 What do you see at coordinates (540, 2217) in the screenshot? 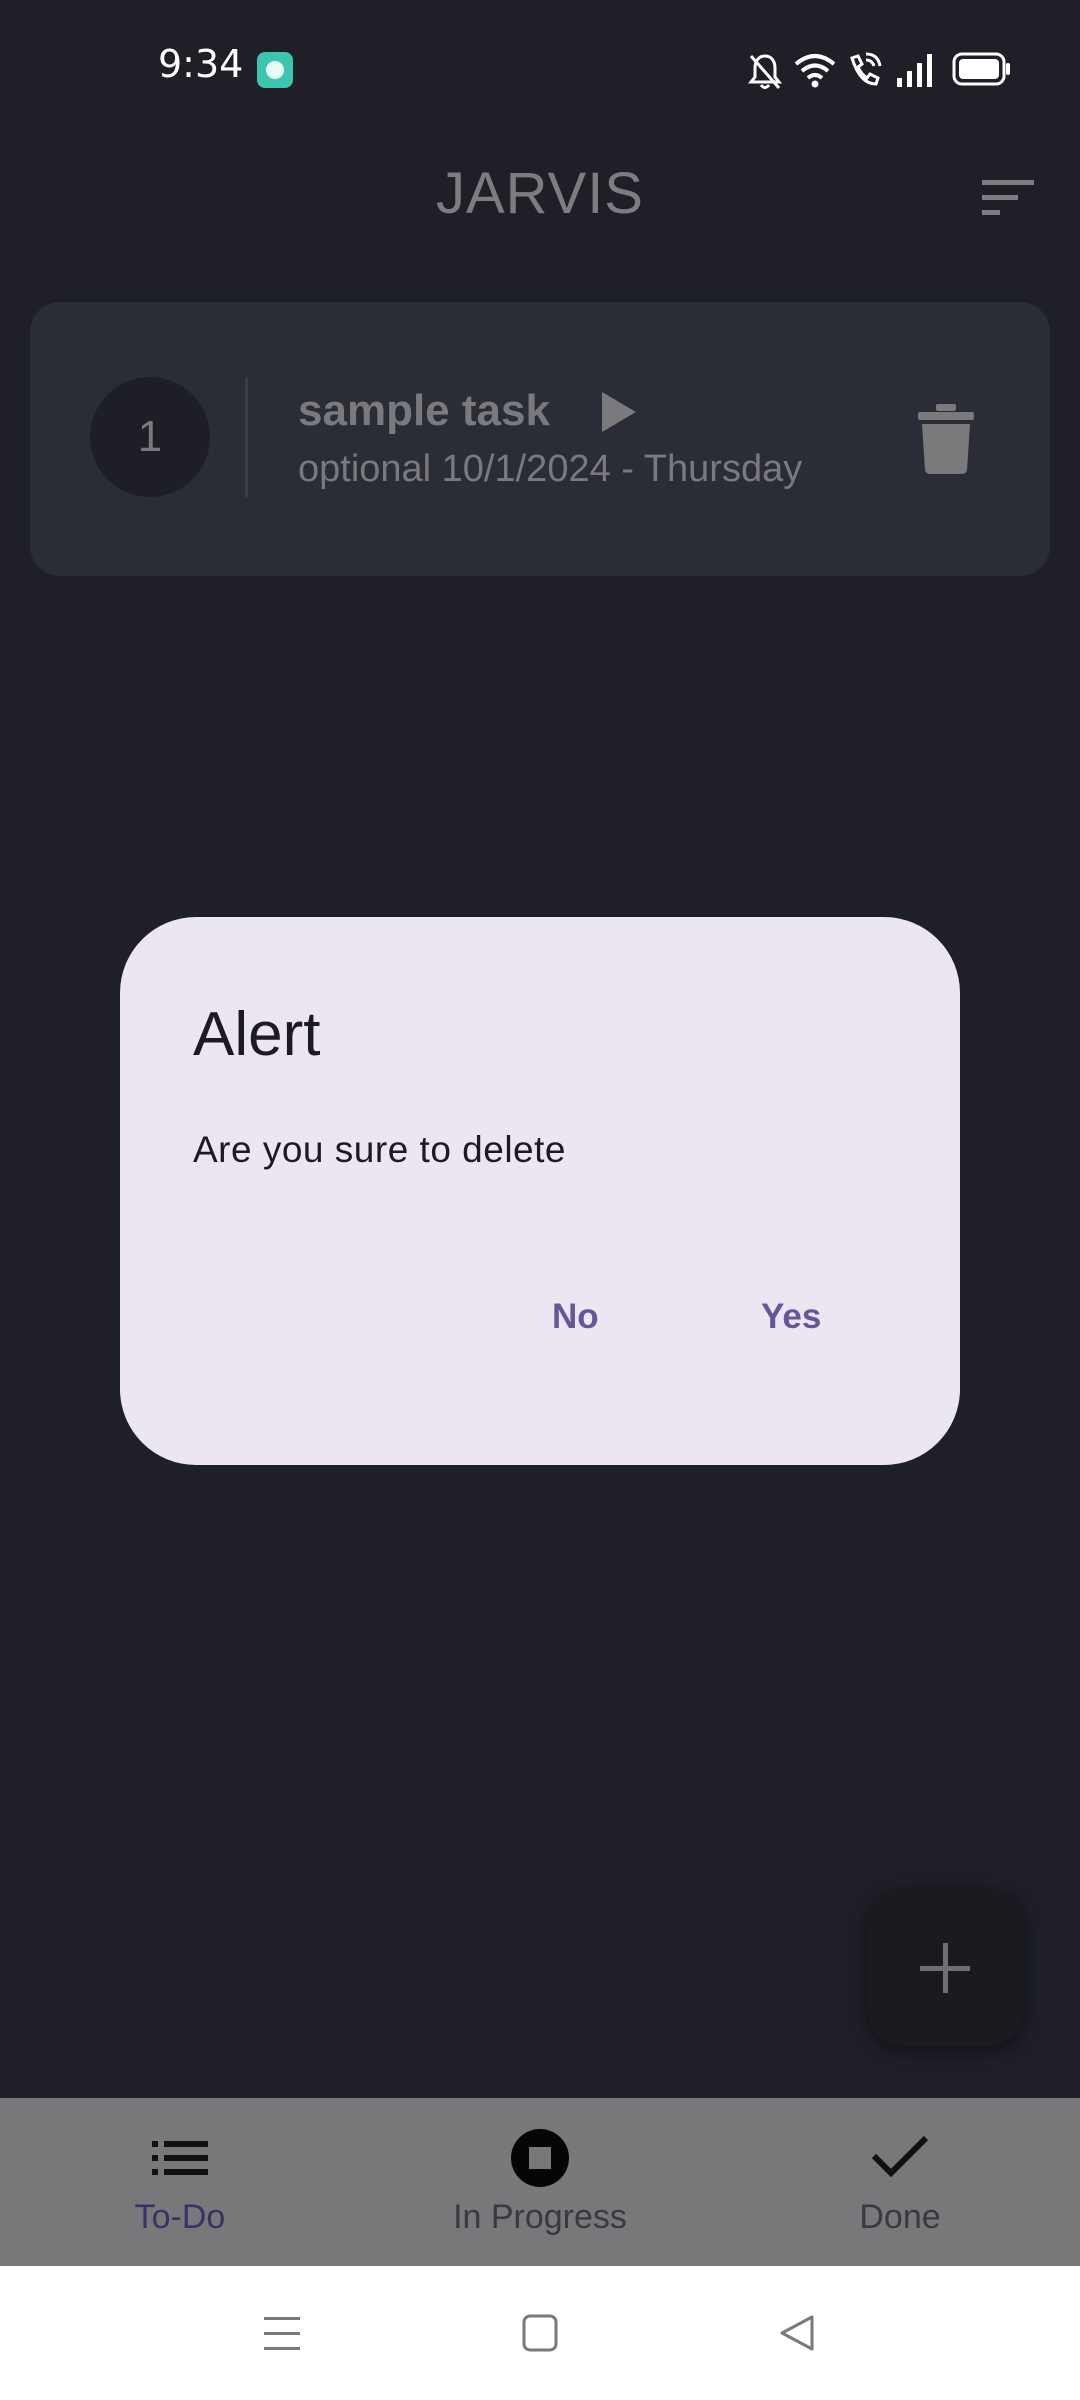
I see `nav-label-in-progress: In Progress` at bounding box center [540, 2217].